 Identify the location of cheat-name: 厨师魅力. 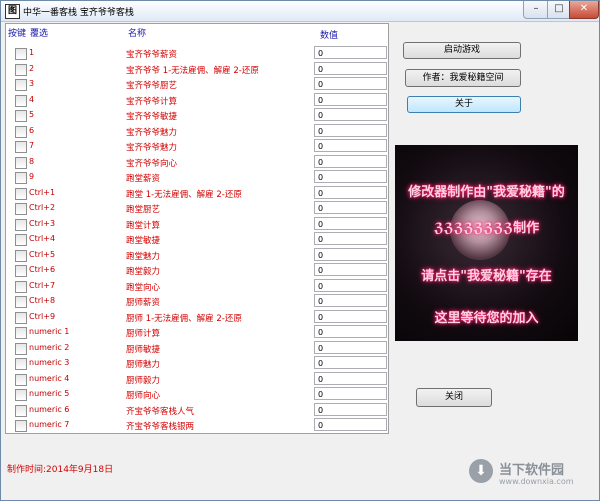
(143, 365).